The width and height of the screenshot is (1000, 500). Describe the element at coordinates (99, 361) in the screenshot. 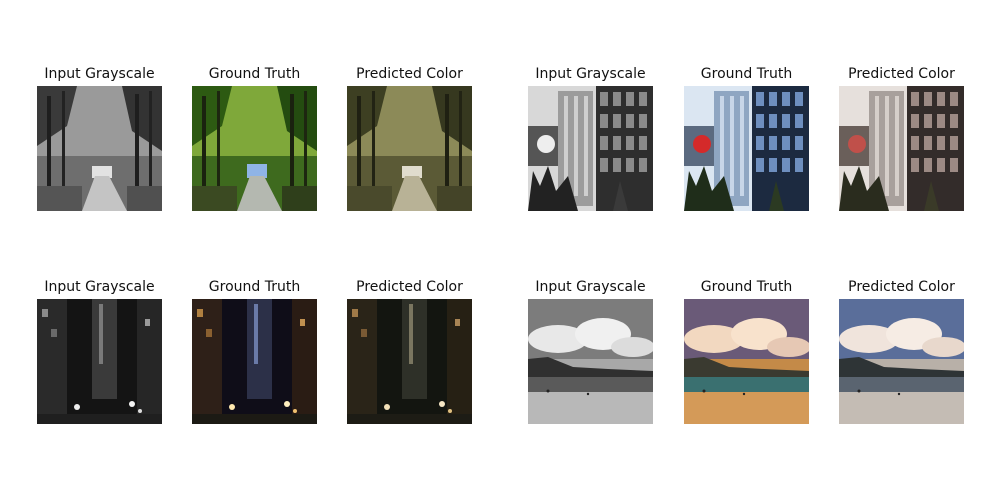

I see `night-grayscale-image` at that location.